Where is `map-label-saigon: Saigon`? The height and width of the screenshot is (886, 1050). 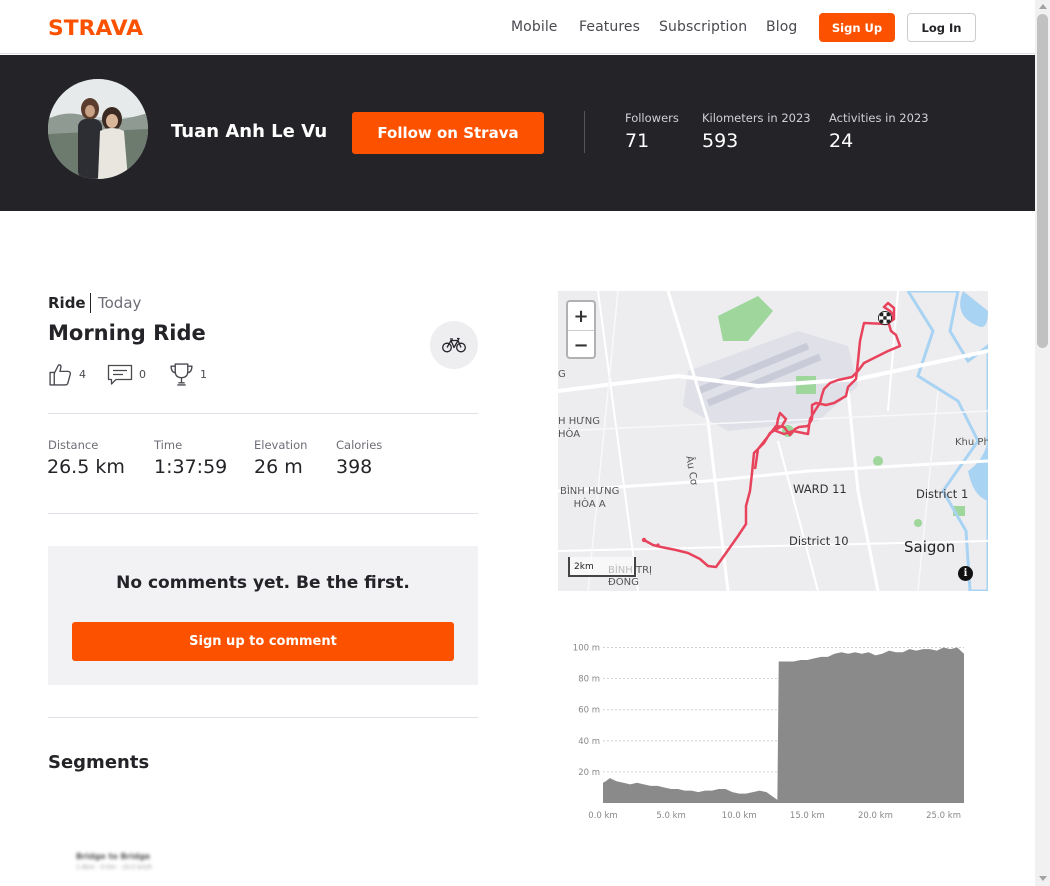
map-label-saigon: Saigon is located at coordinates (930, 547).